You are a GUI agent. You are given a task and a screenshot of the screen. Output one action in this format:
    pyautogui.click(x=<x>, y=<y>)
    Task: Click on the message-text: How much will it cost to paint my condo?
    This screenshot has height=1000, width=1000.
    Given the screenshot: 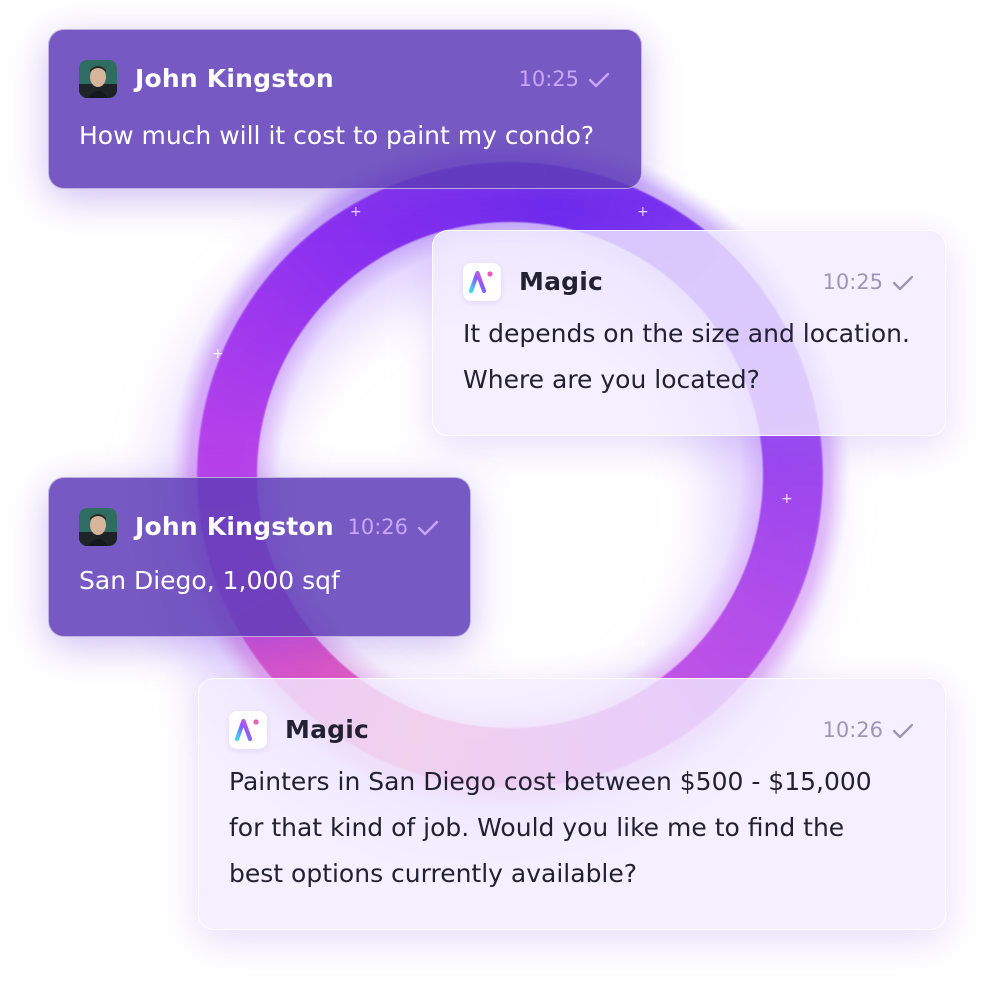 What is the action you would take?
    pyautogui.click(x=337, y=135)
    